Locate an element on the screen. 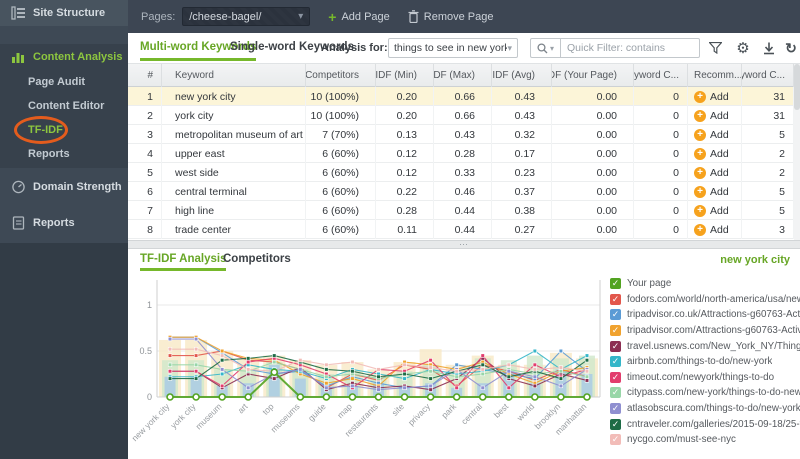  column-header: TF-IDF (Avg) is located at coordinates (522, 75).